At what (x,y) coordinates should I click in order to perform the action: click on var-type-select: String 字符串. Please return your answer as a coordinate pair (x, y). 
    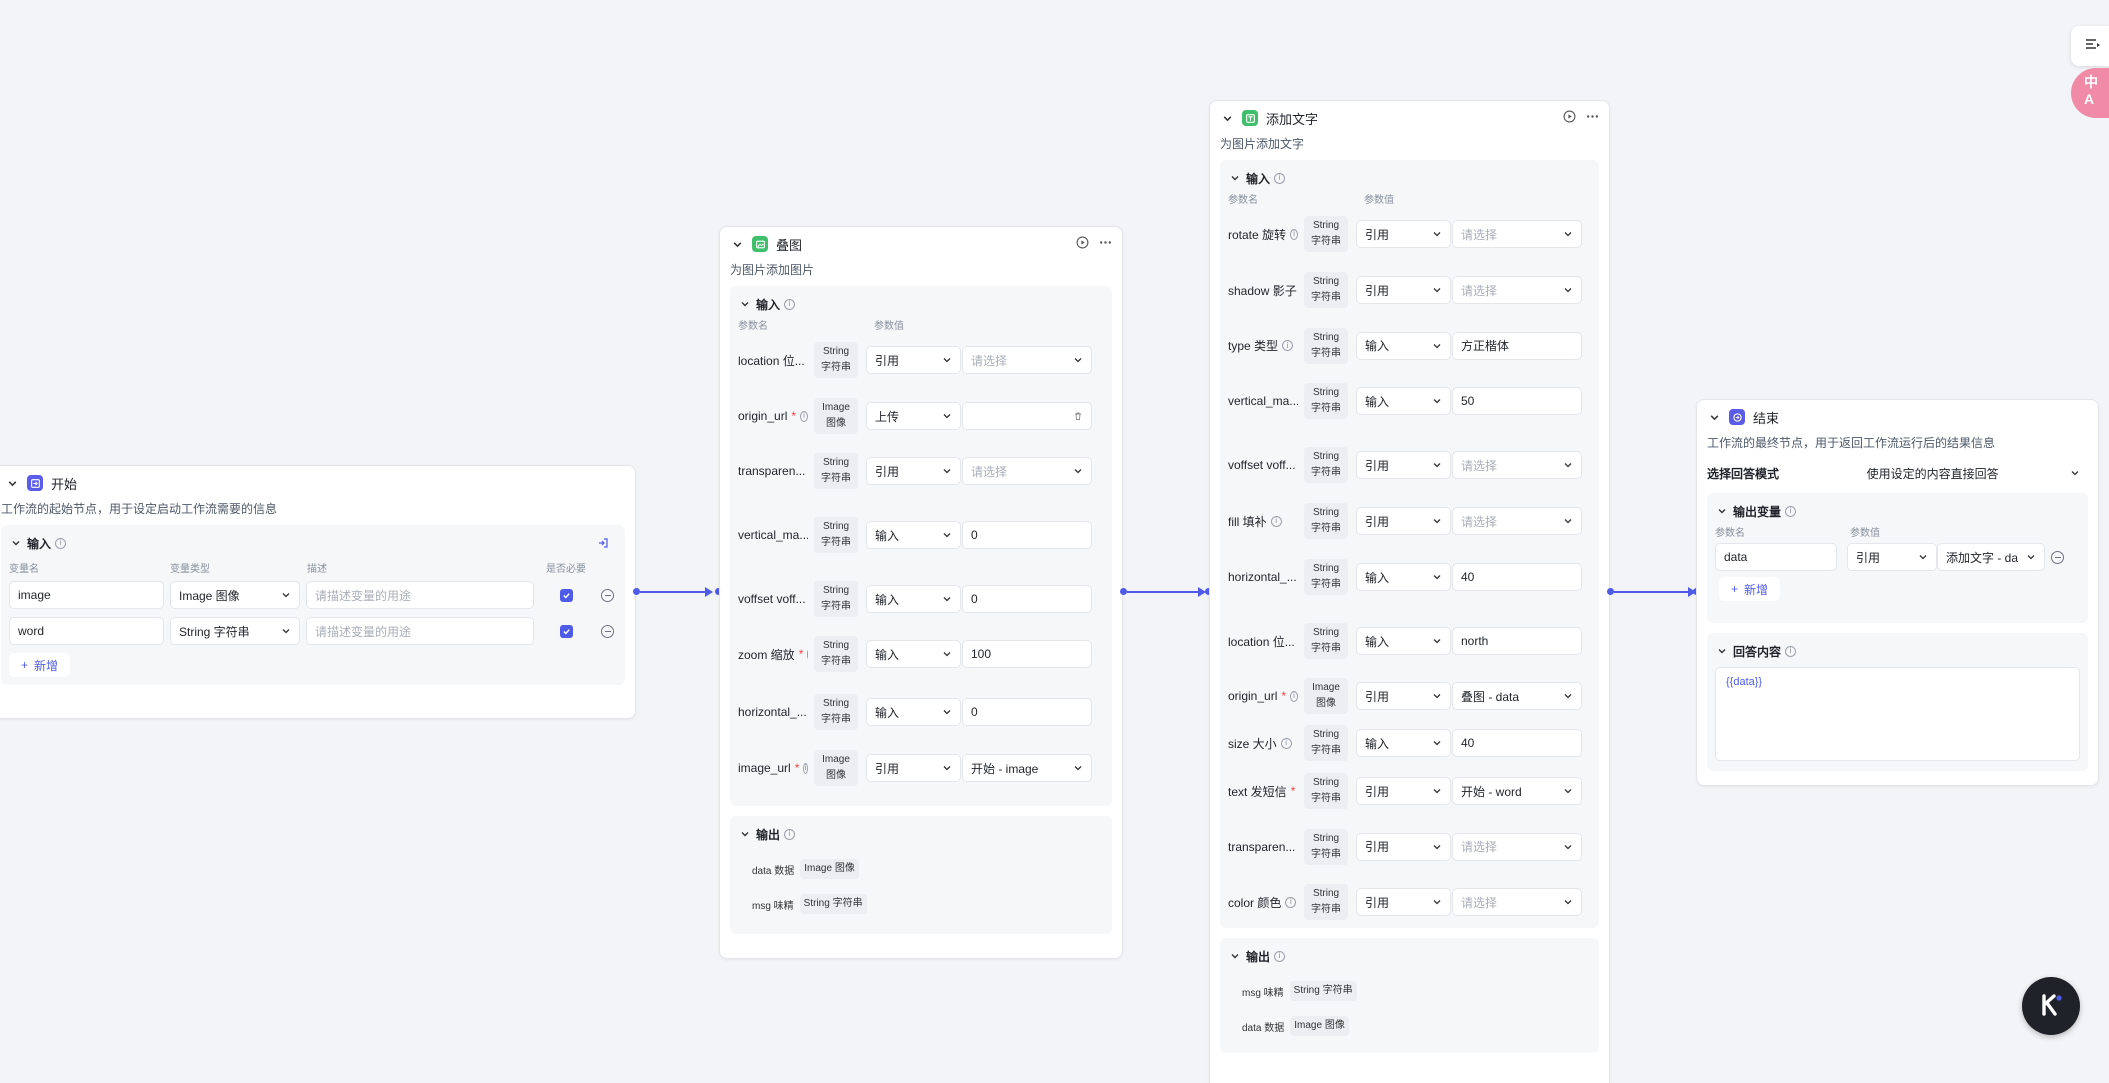
    Looking at the image, I should click on (235, 631).